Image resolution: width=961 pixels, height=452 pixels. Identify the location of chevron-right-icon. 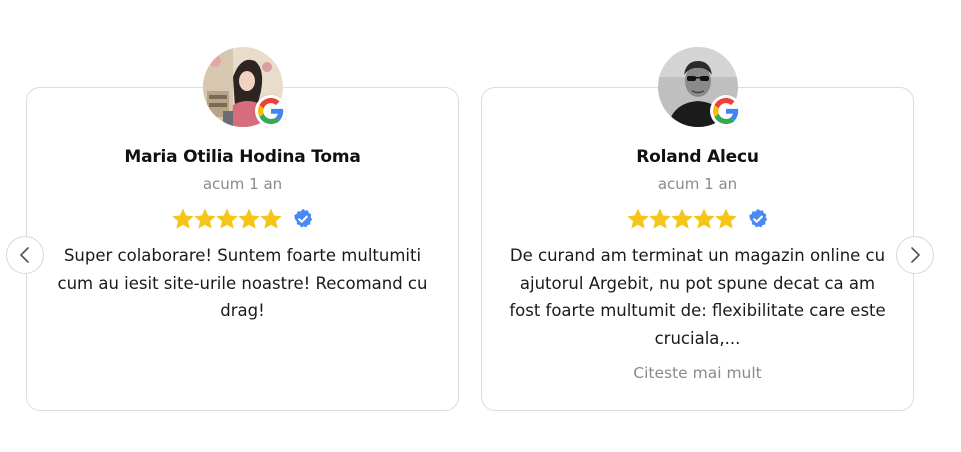
(915, 255).